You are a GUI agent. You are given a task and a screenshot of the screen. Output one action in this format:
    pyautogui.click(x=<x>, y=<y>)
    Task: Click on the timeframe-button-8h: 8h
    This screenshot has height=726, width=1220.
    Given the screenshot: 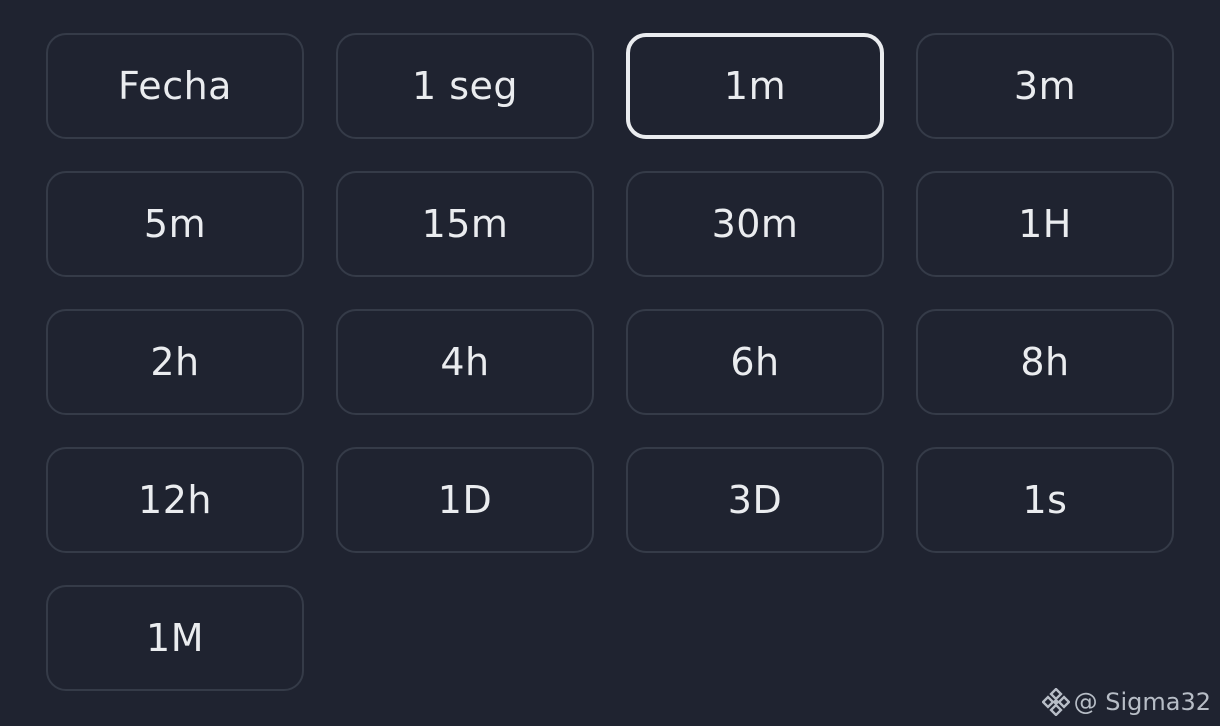 What is the action you would take?
    pyautogui.click(x=1045, y=362)
    